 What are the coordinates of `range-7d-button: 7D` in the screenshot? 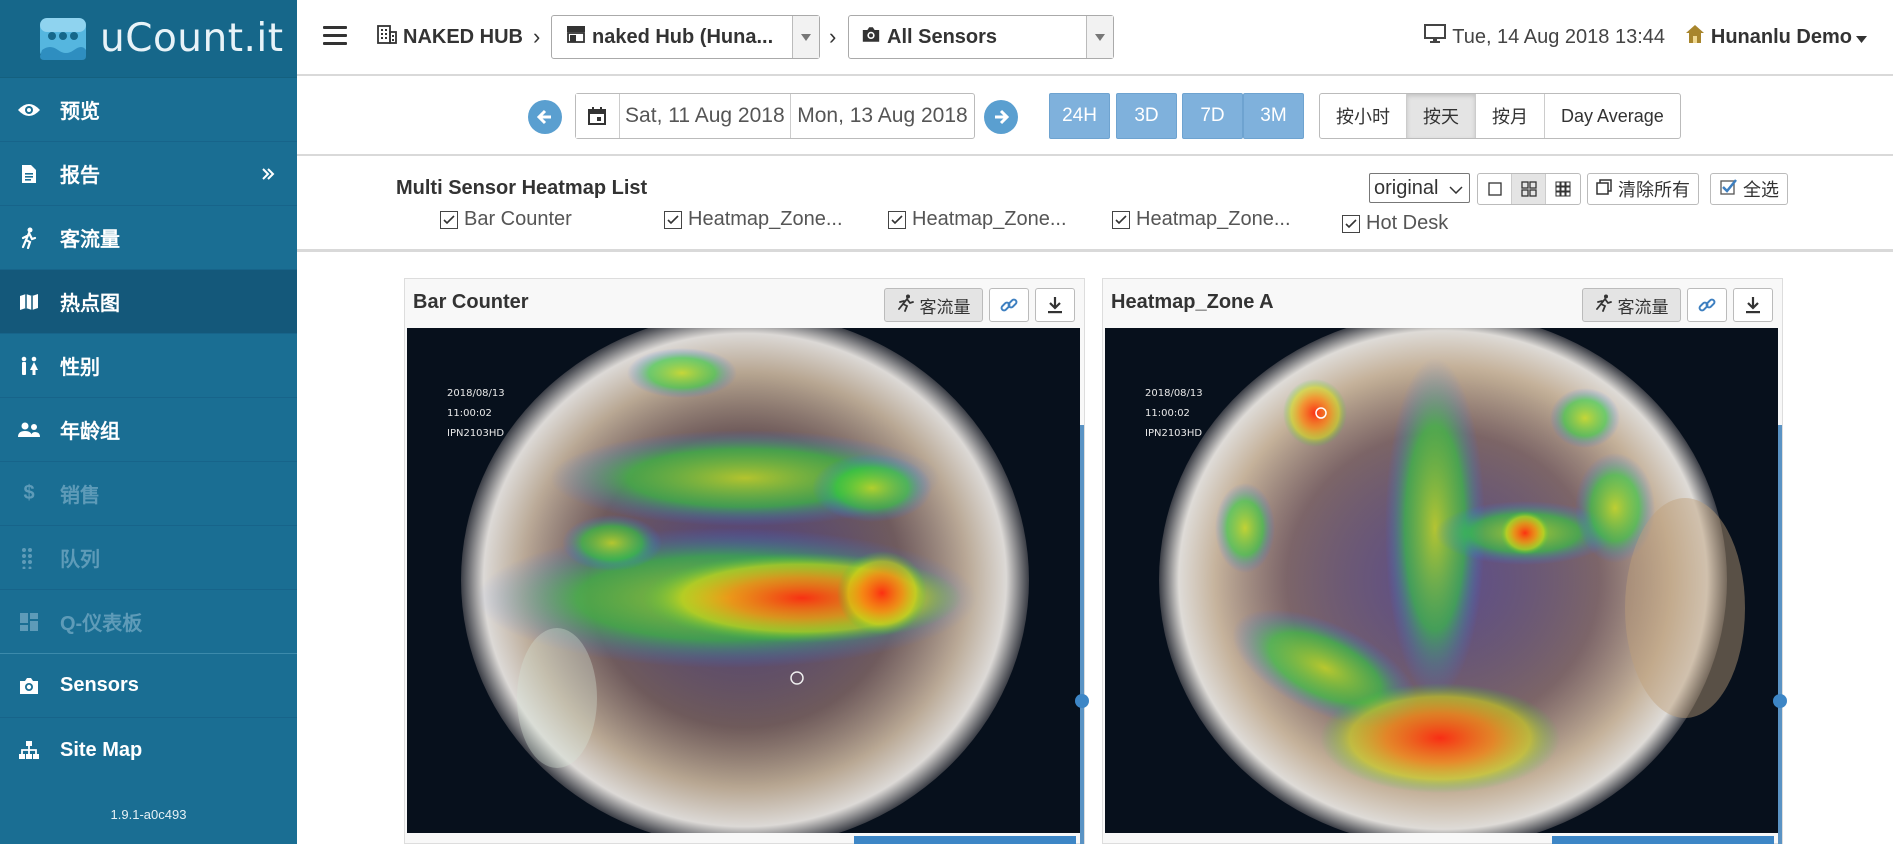 It's located at (1212, 116).